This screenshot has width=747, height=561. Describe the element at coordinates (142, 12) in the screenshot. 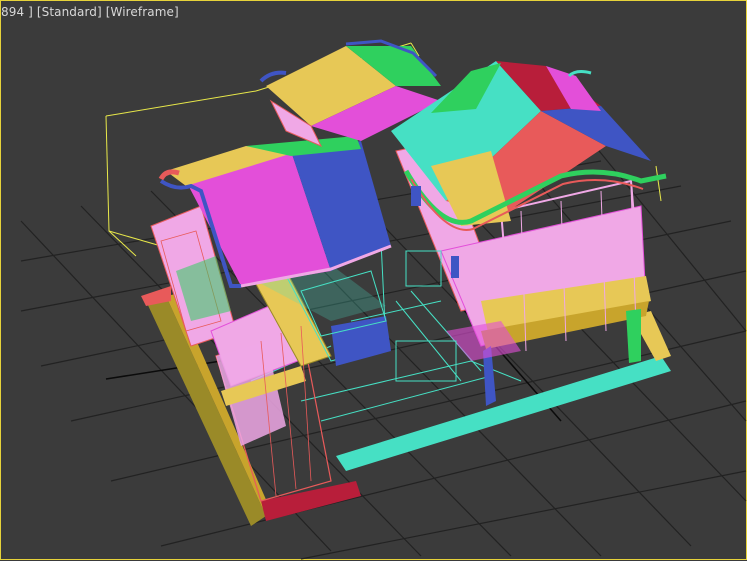

I see `viewport-label-shading-wireframe: [Wireframe]` at that location.